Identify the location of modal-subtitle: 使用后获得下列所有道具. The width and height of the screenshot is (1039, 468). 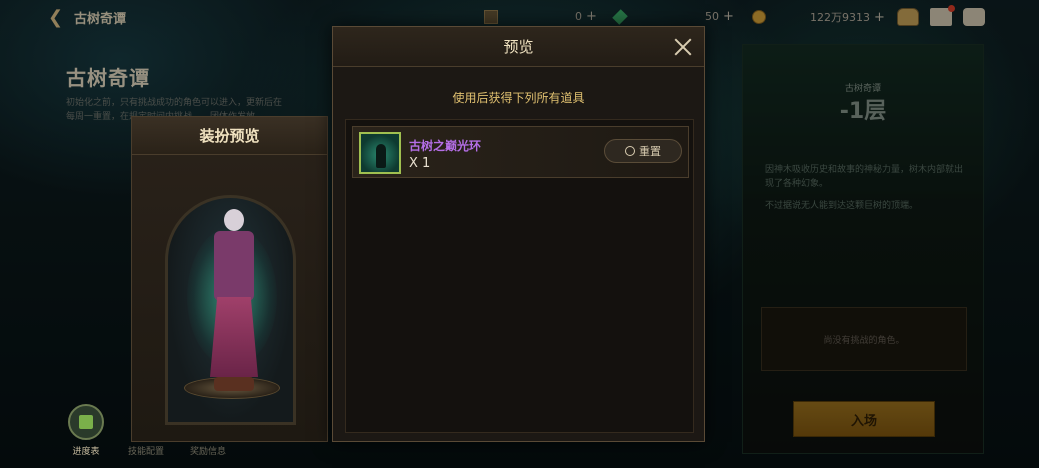
(518, 98).